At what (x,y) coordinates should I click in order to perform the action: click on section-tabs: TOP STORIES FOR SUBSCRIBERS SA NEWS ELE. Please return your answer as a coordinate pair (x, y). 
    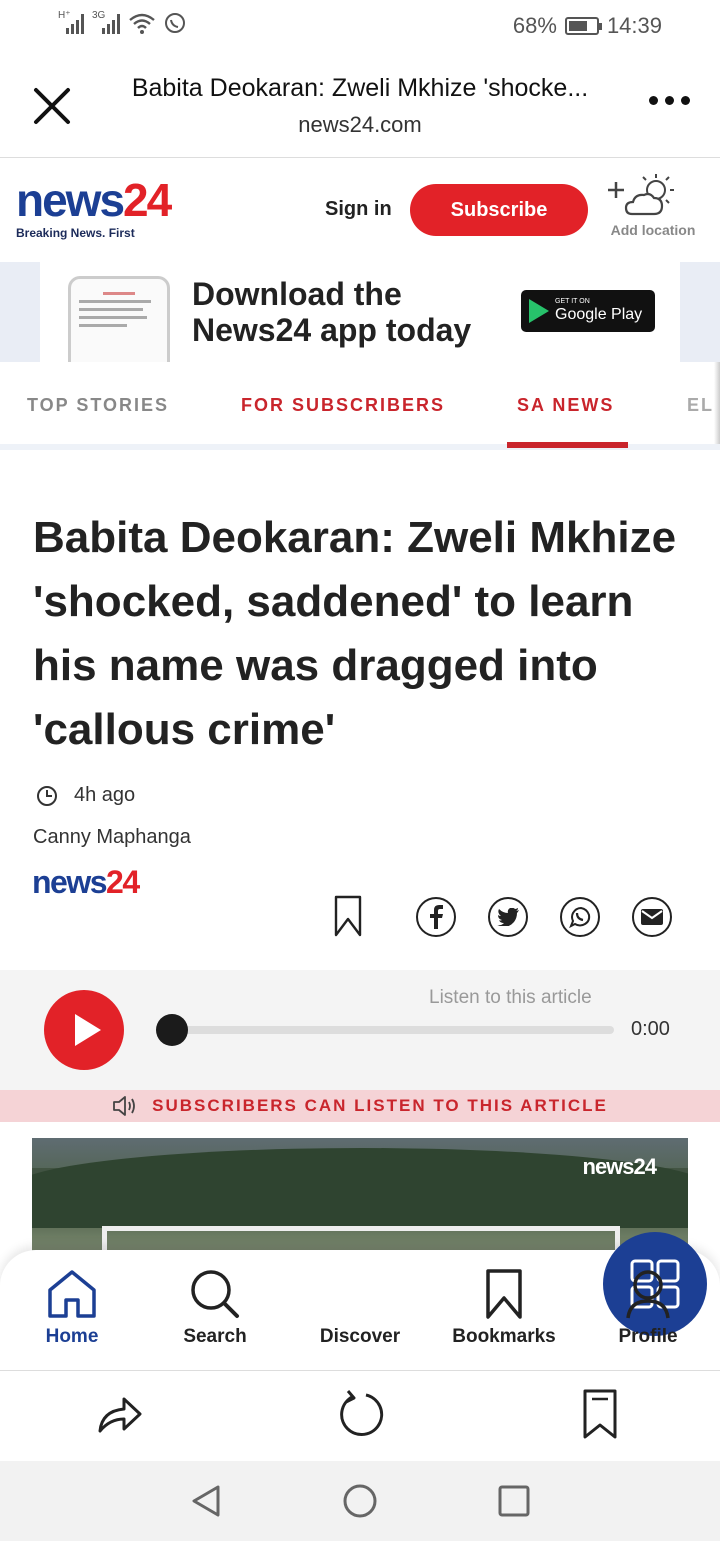
    Looking at the image, I should click on (360, 406).